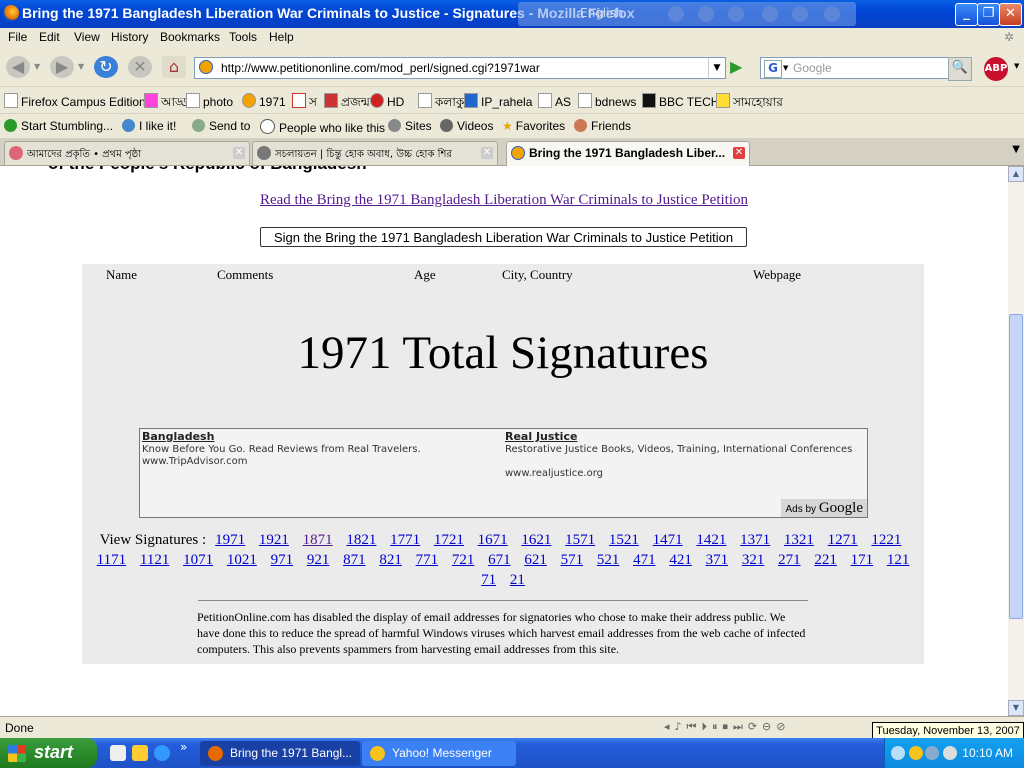 This screenshot has height=768, width=1024. Describe the element at coordinates (1010, 14) in the screenshot. I see `close-button: ✕` at that location.